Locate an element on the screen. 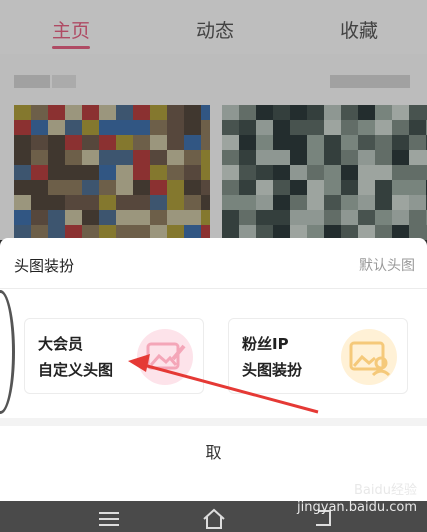  annotation-arrow is located at coordinates (223, 384).